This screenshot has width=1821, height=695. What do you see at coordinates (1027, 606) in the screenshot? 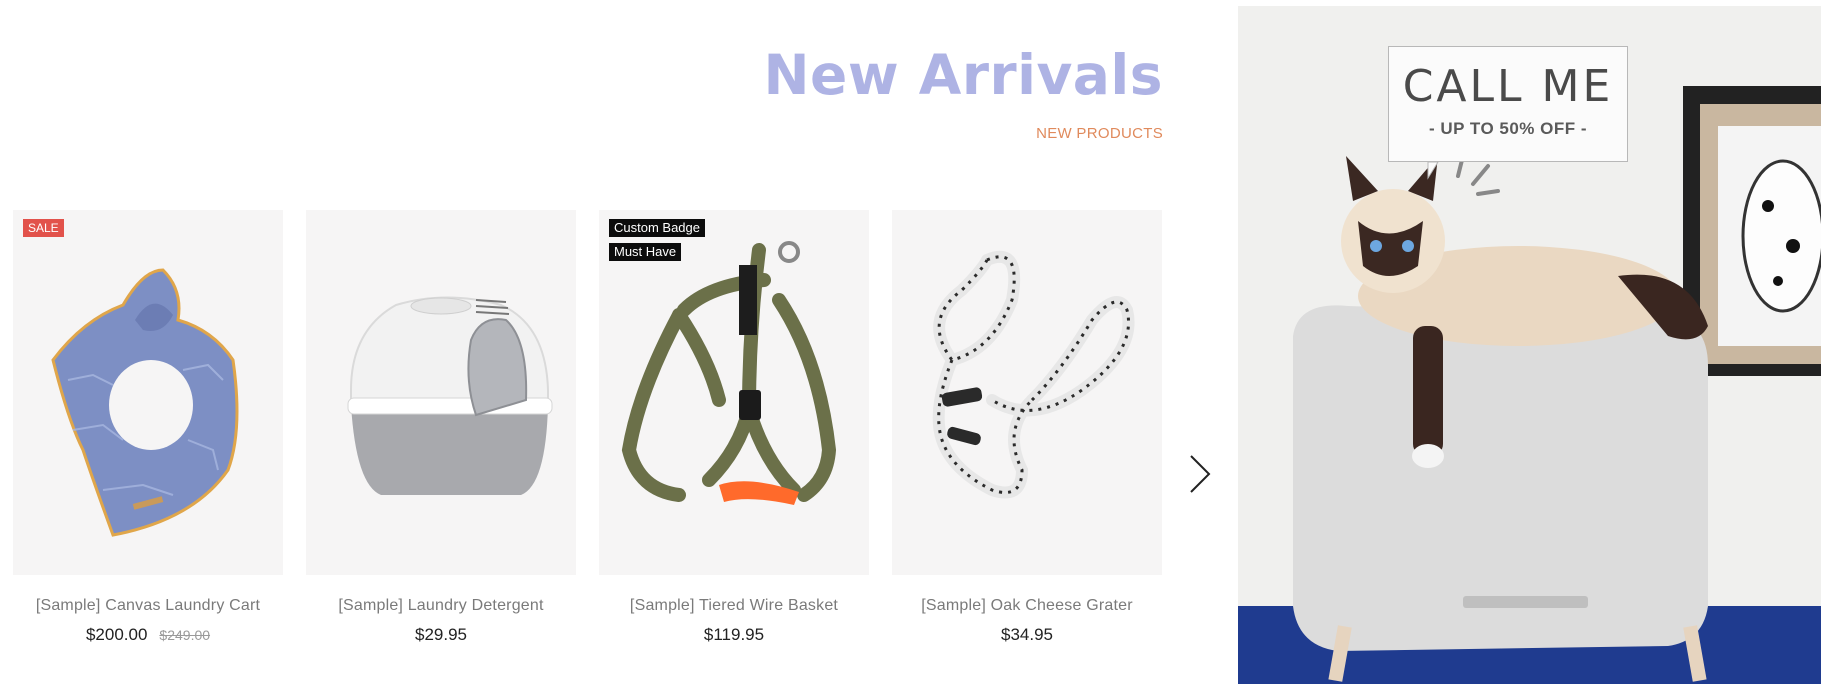
I see `product-name: [Sample] Oak Cheese Grater` at bounding box center [1027, 606].